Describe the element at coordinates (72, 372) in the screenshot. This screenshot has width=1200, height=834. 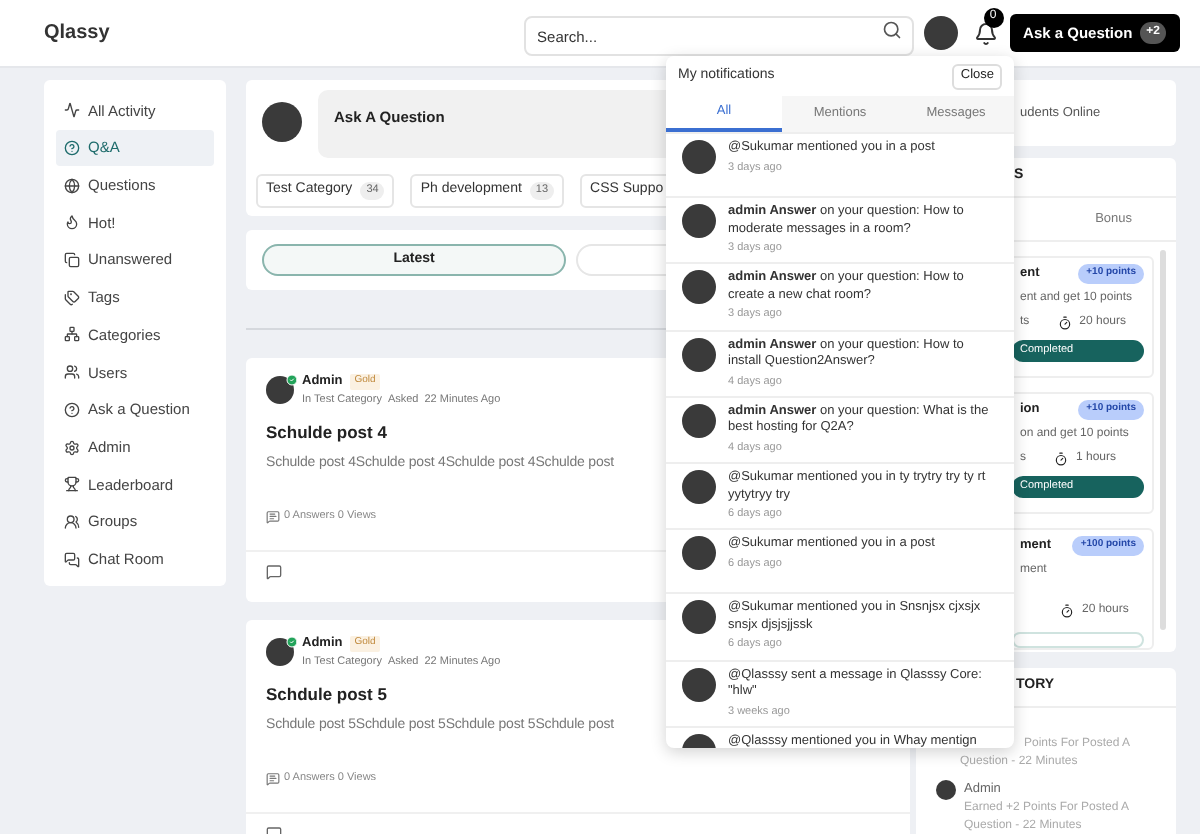
I see `users-icon` at that location.